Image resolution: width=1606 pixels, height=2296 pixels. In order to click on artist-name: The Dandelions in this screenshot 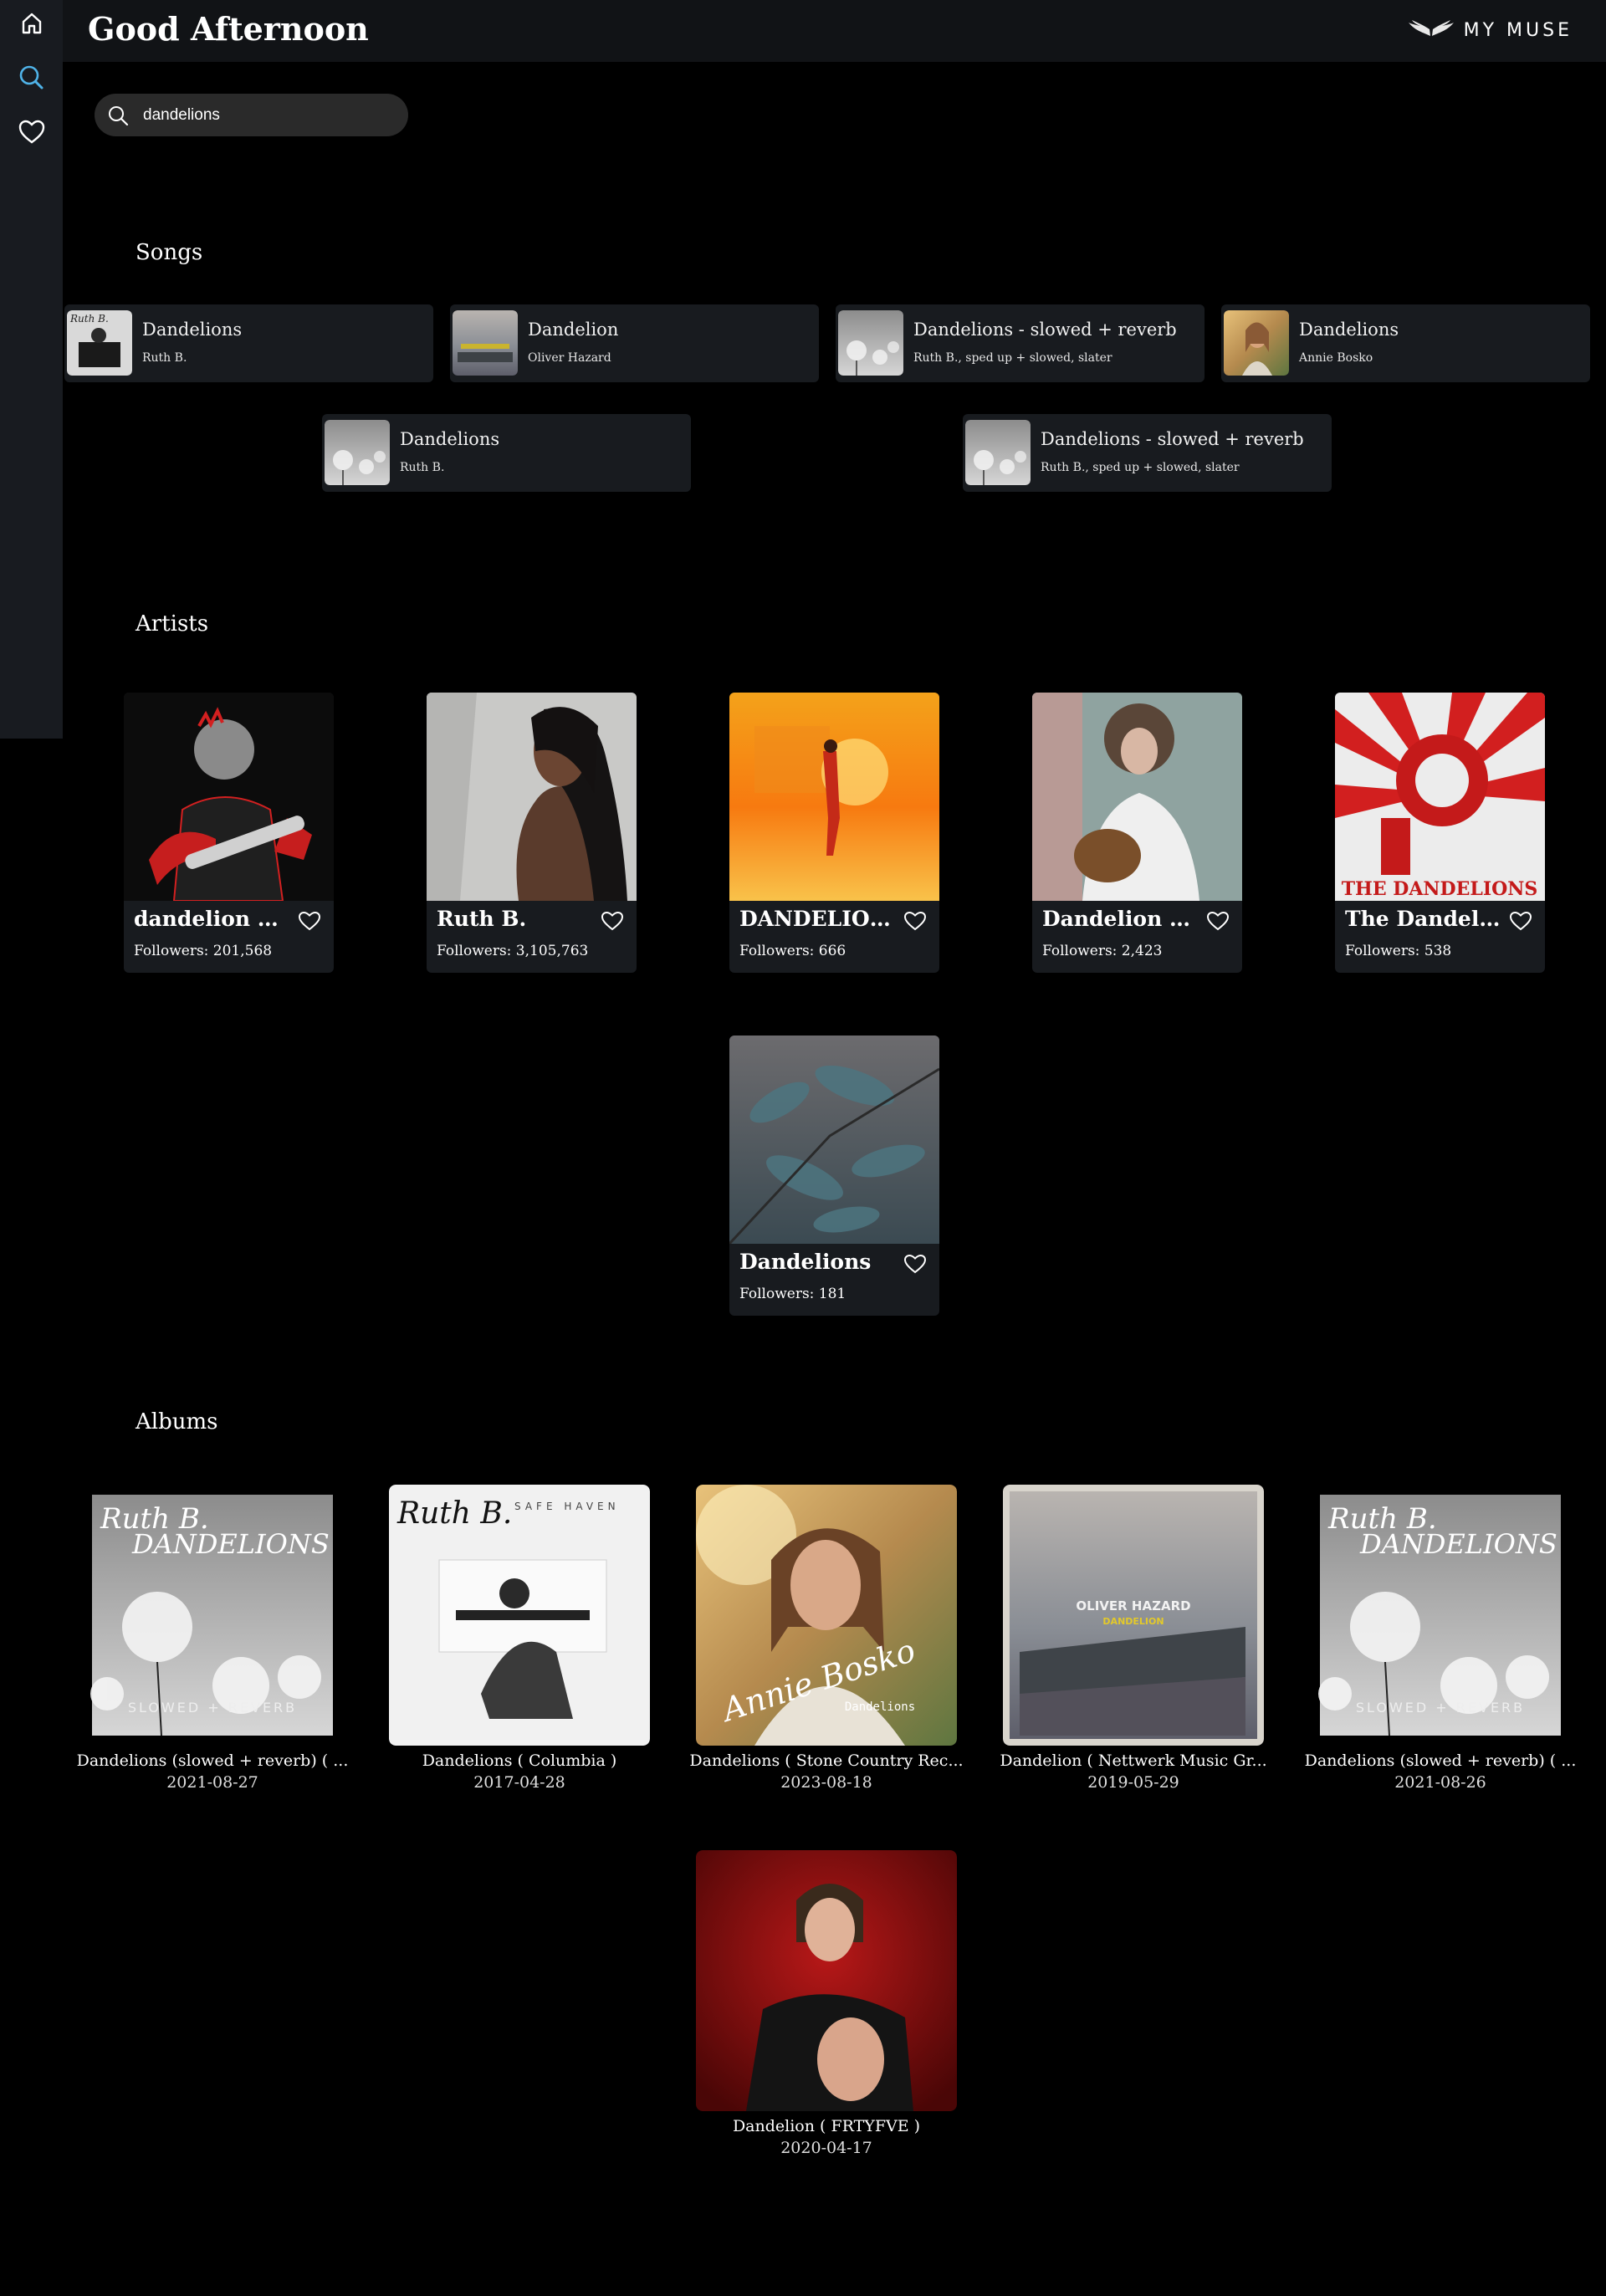, I will do `click(1424, 919)`.